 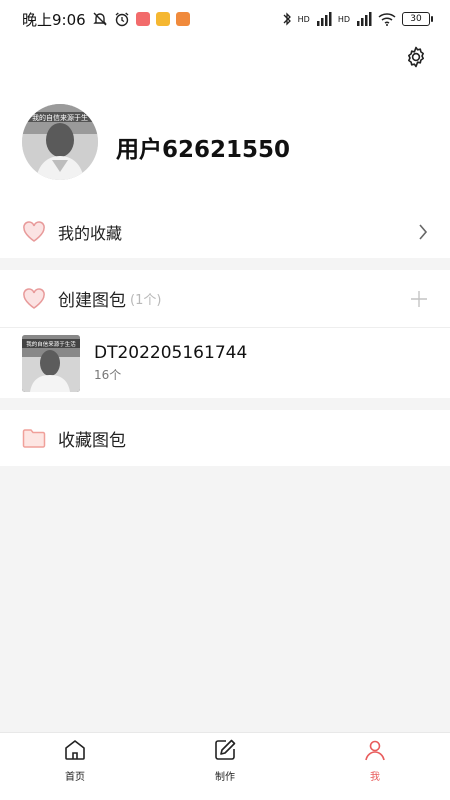 I want to click on alarm-icon, so click(x=122, y=19).